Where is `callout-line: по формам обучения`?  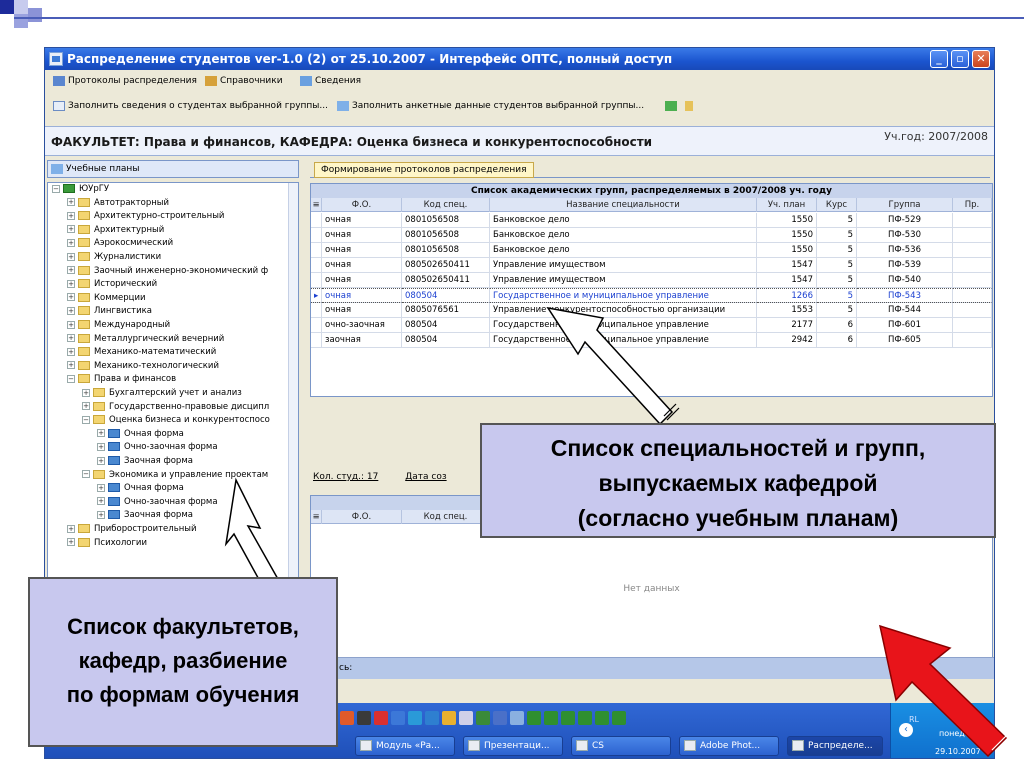 callout-line: по формам обучения is located at coordinates (183, 694).